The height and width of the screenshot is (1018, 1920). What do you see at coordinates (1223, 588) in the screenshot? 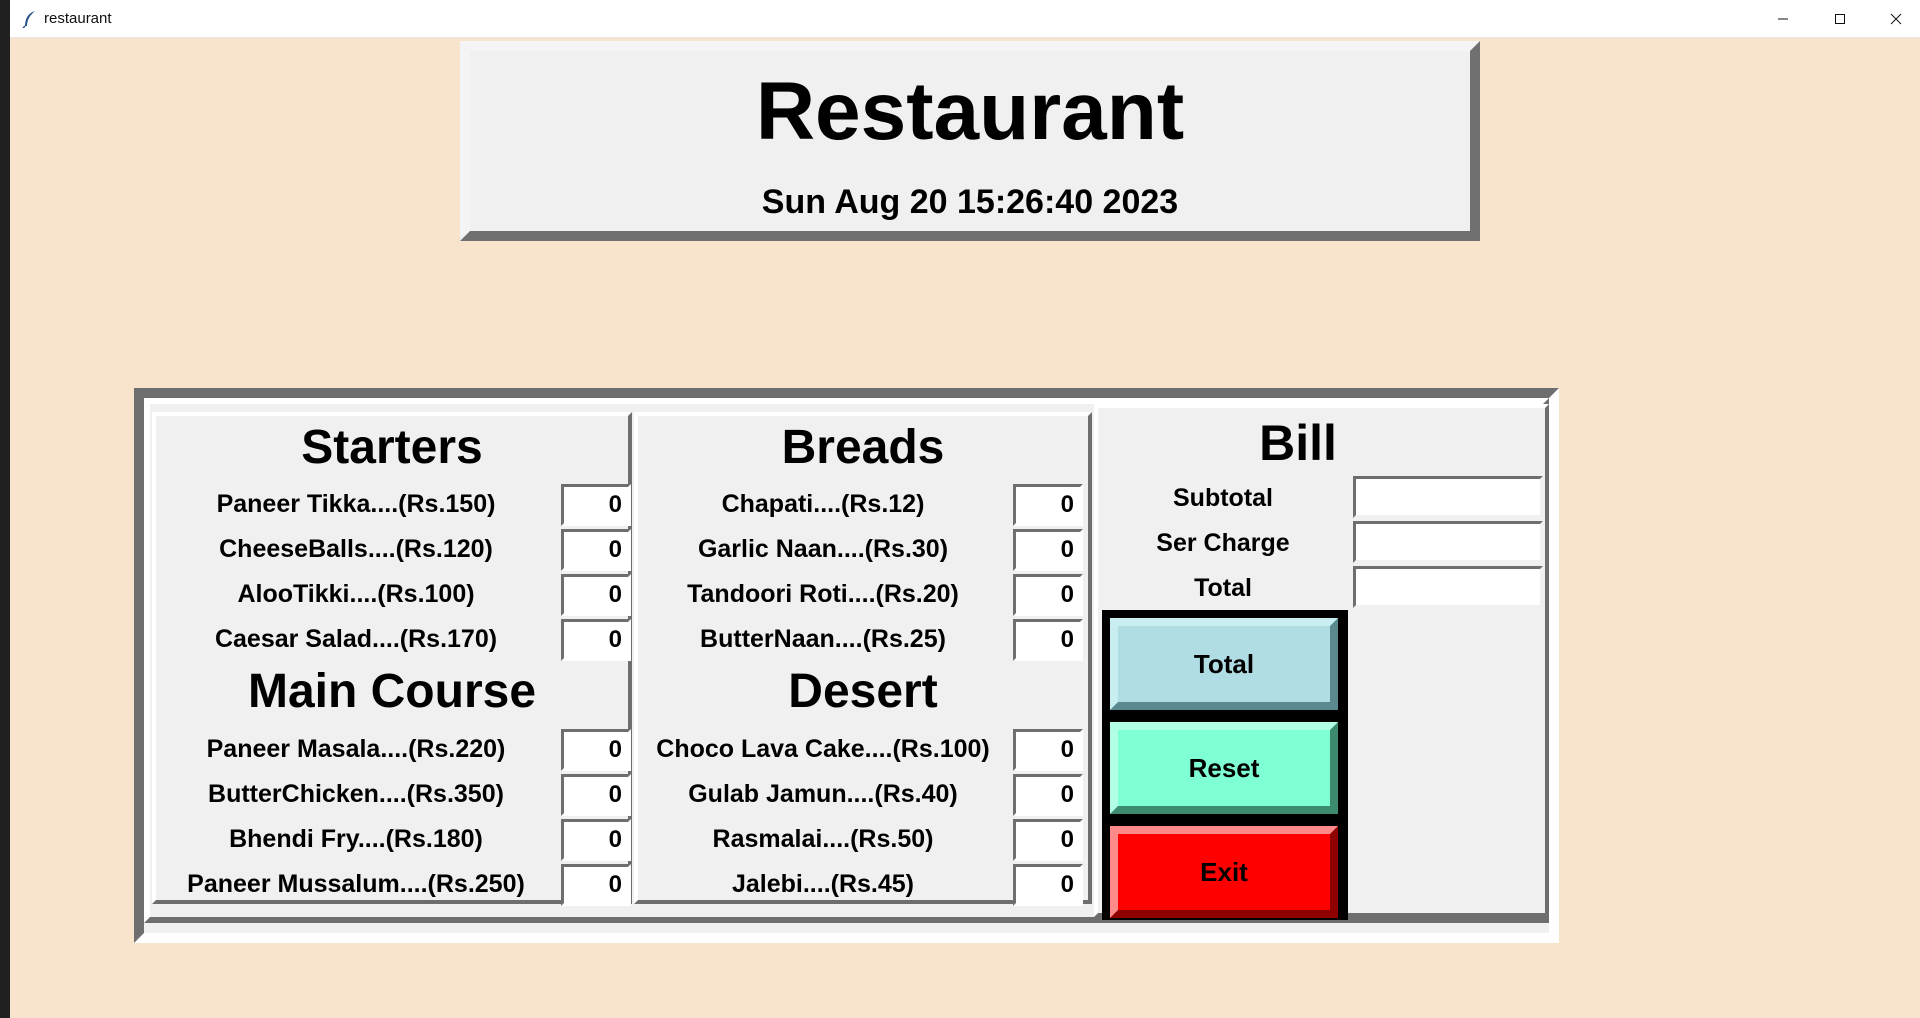
I see `total-label: Total` at bounding box center [1223, 588].